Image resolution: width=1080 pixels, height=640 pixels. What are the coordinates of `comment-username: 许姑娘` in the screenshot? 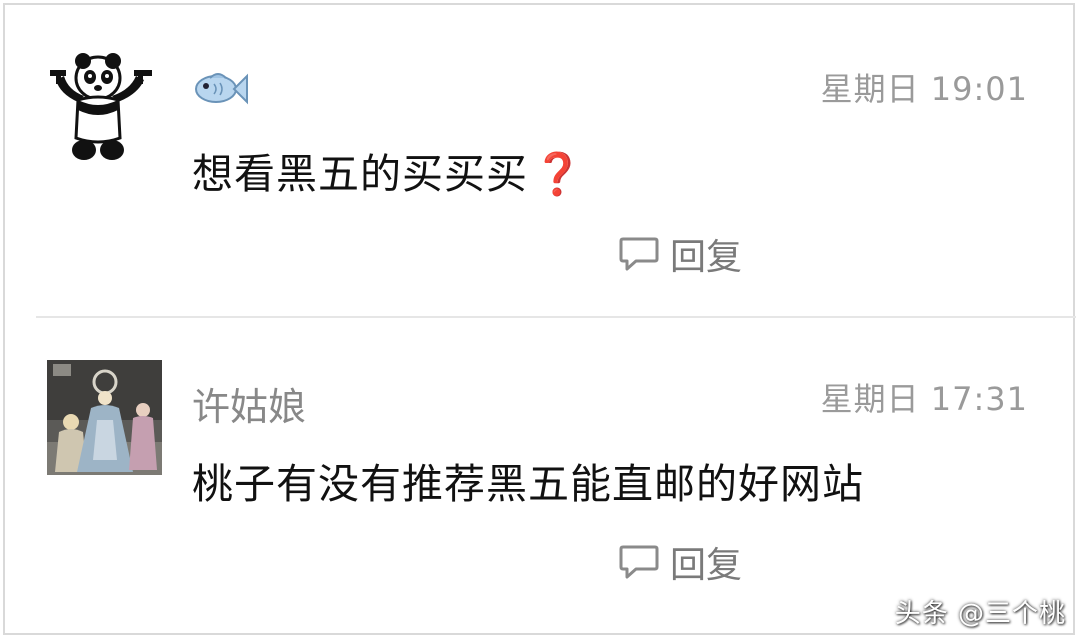 It's located at (249, 403).